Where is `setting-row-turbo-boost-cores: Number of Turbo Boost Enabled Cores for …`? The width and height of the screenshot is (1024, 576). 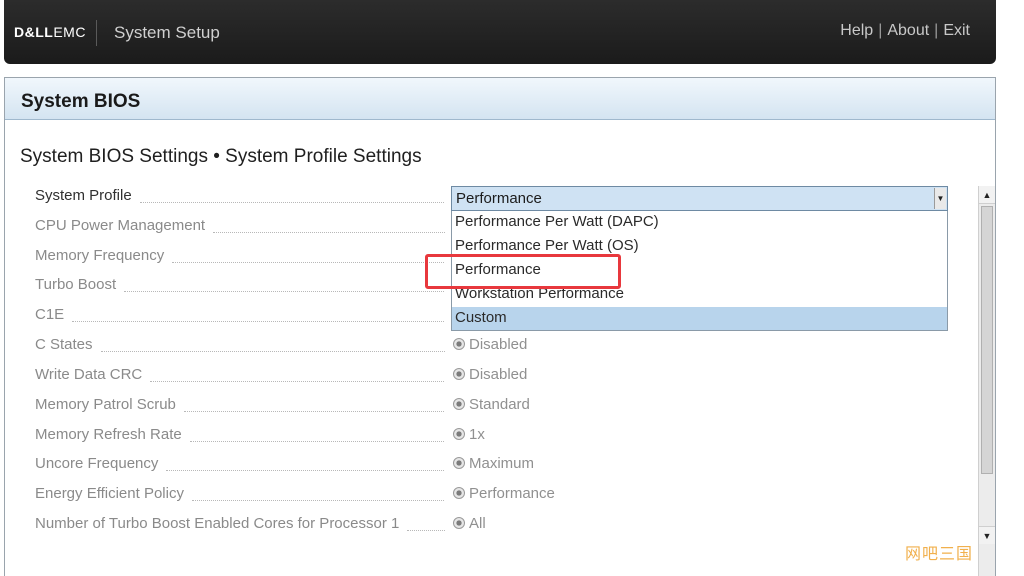
setting-row-turbo-boost-cores: Number of Turbo Boost Enabled Cores for … is located at coordinates (495, 526).